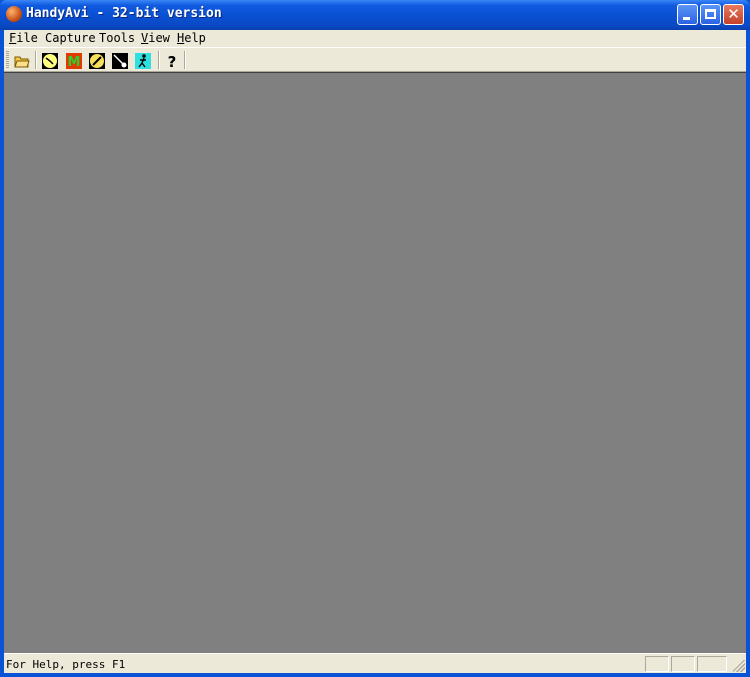  What do you see at coordinates (375, 38) in the screenshot?
I see `menu-bar: File Capture Tools View Help` at bounding box center [375, 38].